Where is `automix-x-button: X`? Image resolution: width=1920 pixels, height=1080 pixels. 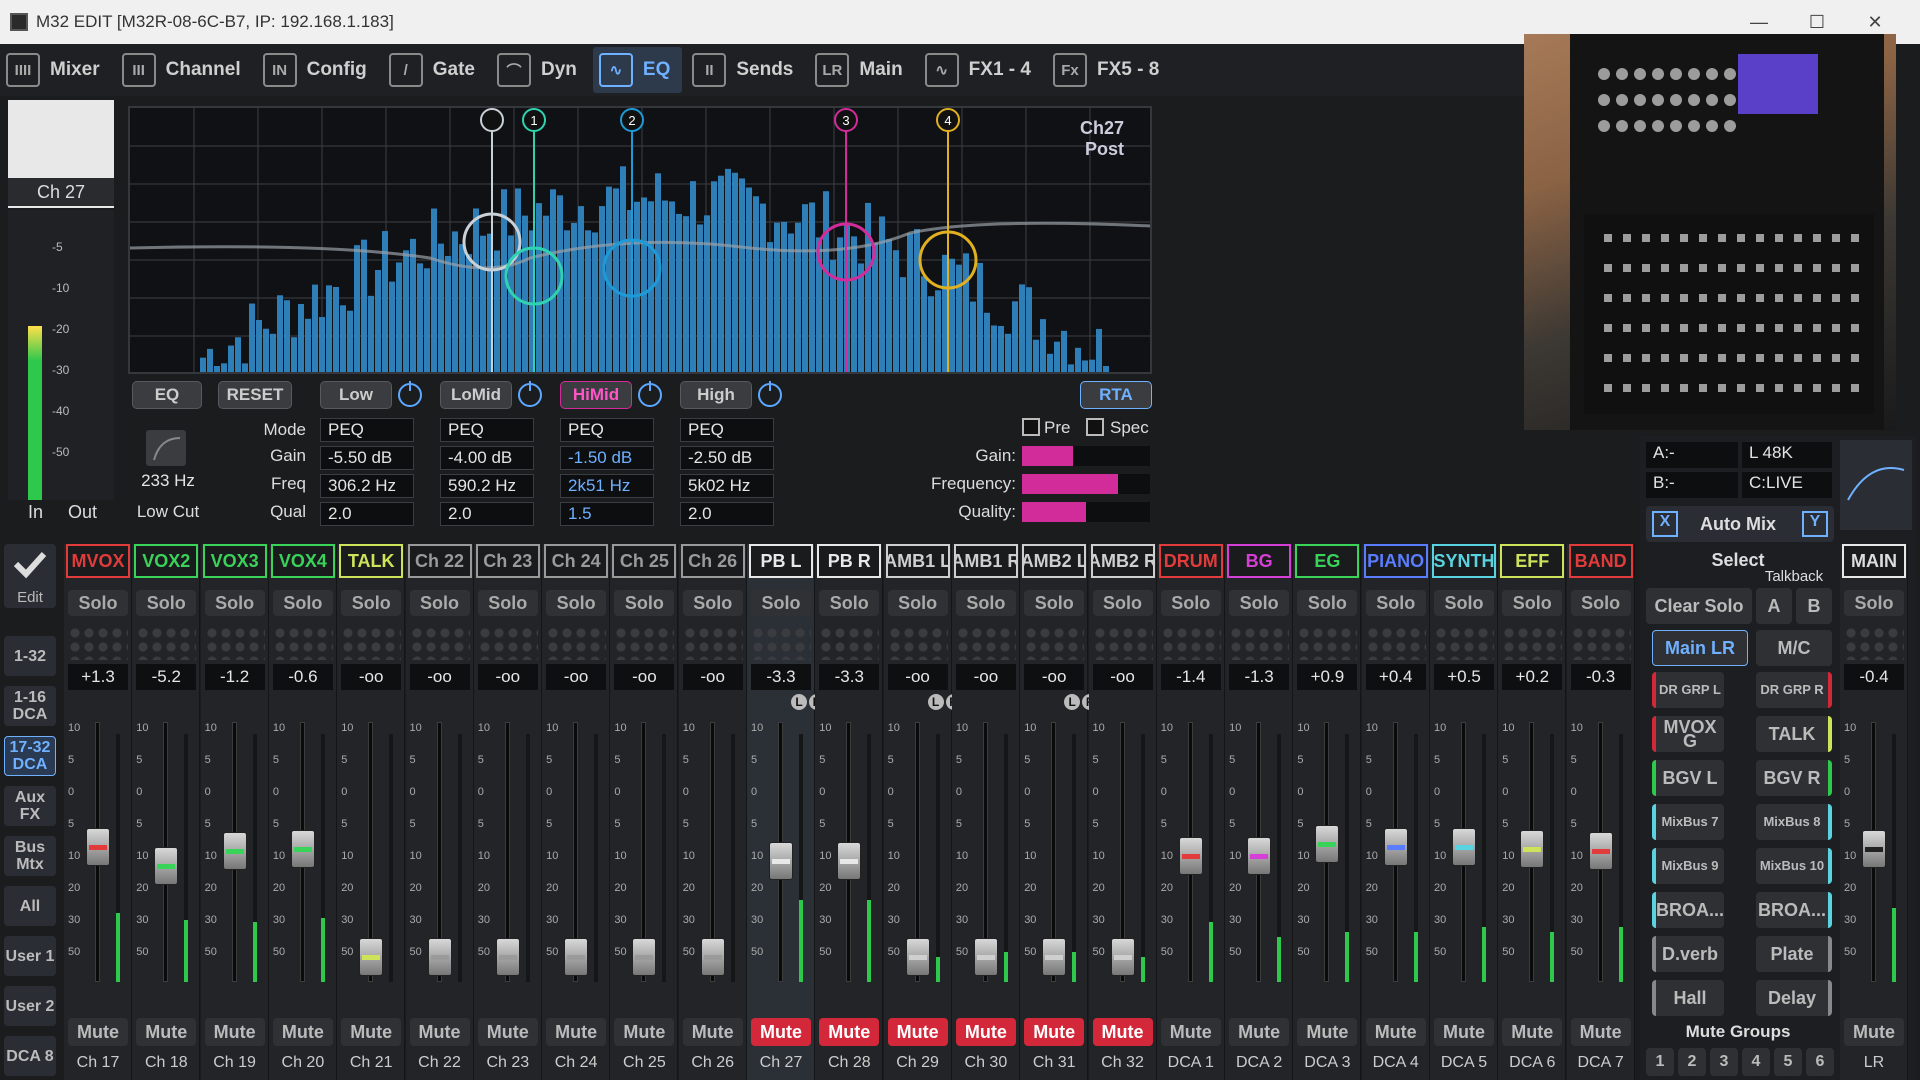
automix-x-button: X is located at coordinates (1665, 524).